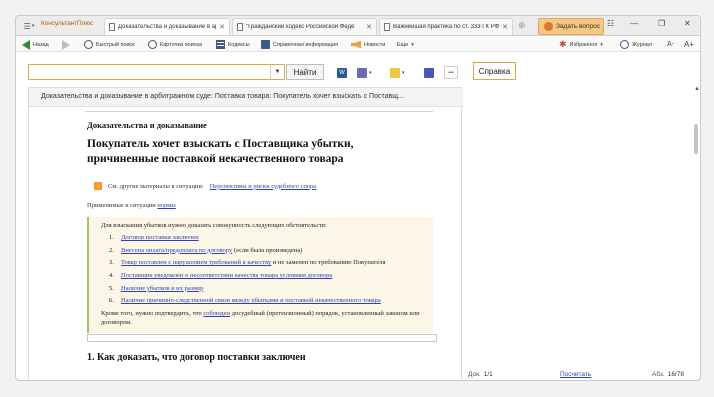 Image resolution: width=714 pixels, height=397 pixels. I want to click on list-item: 1. Договор поставки заключен, so click(267, 238).